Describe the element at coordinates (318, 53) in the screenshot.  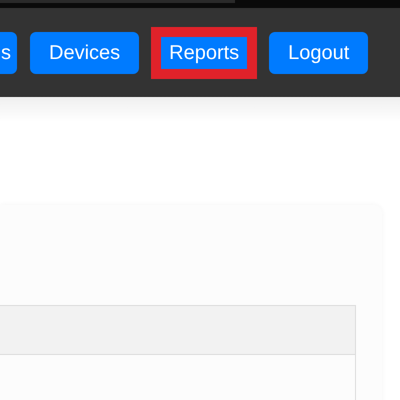
I see `nav-button: Logout` at that location.